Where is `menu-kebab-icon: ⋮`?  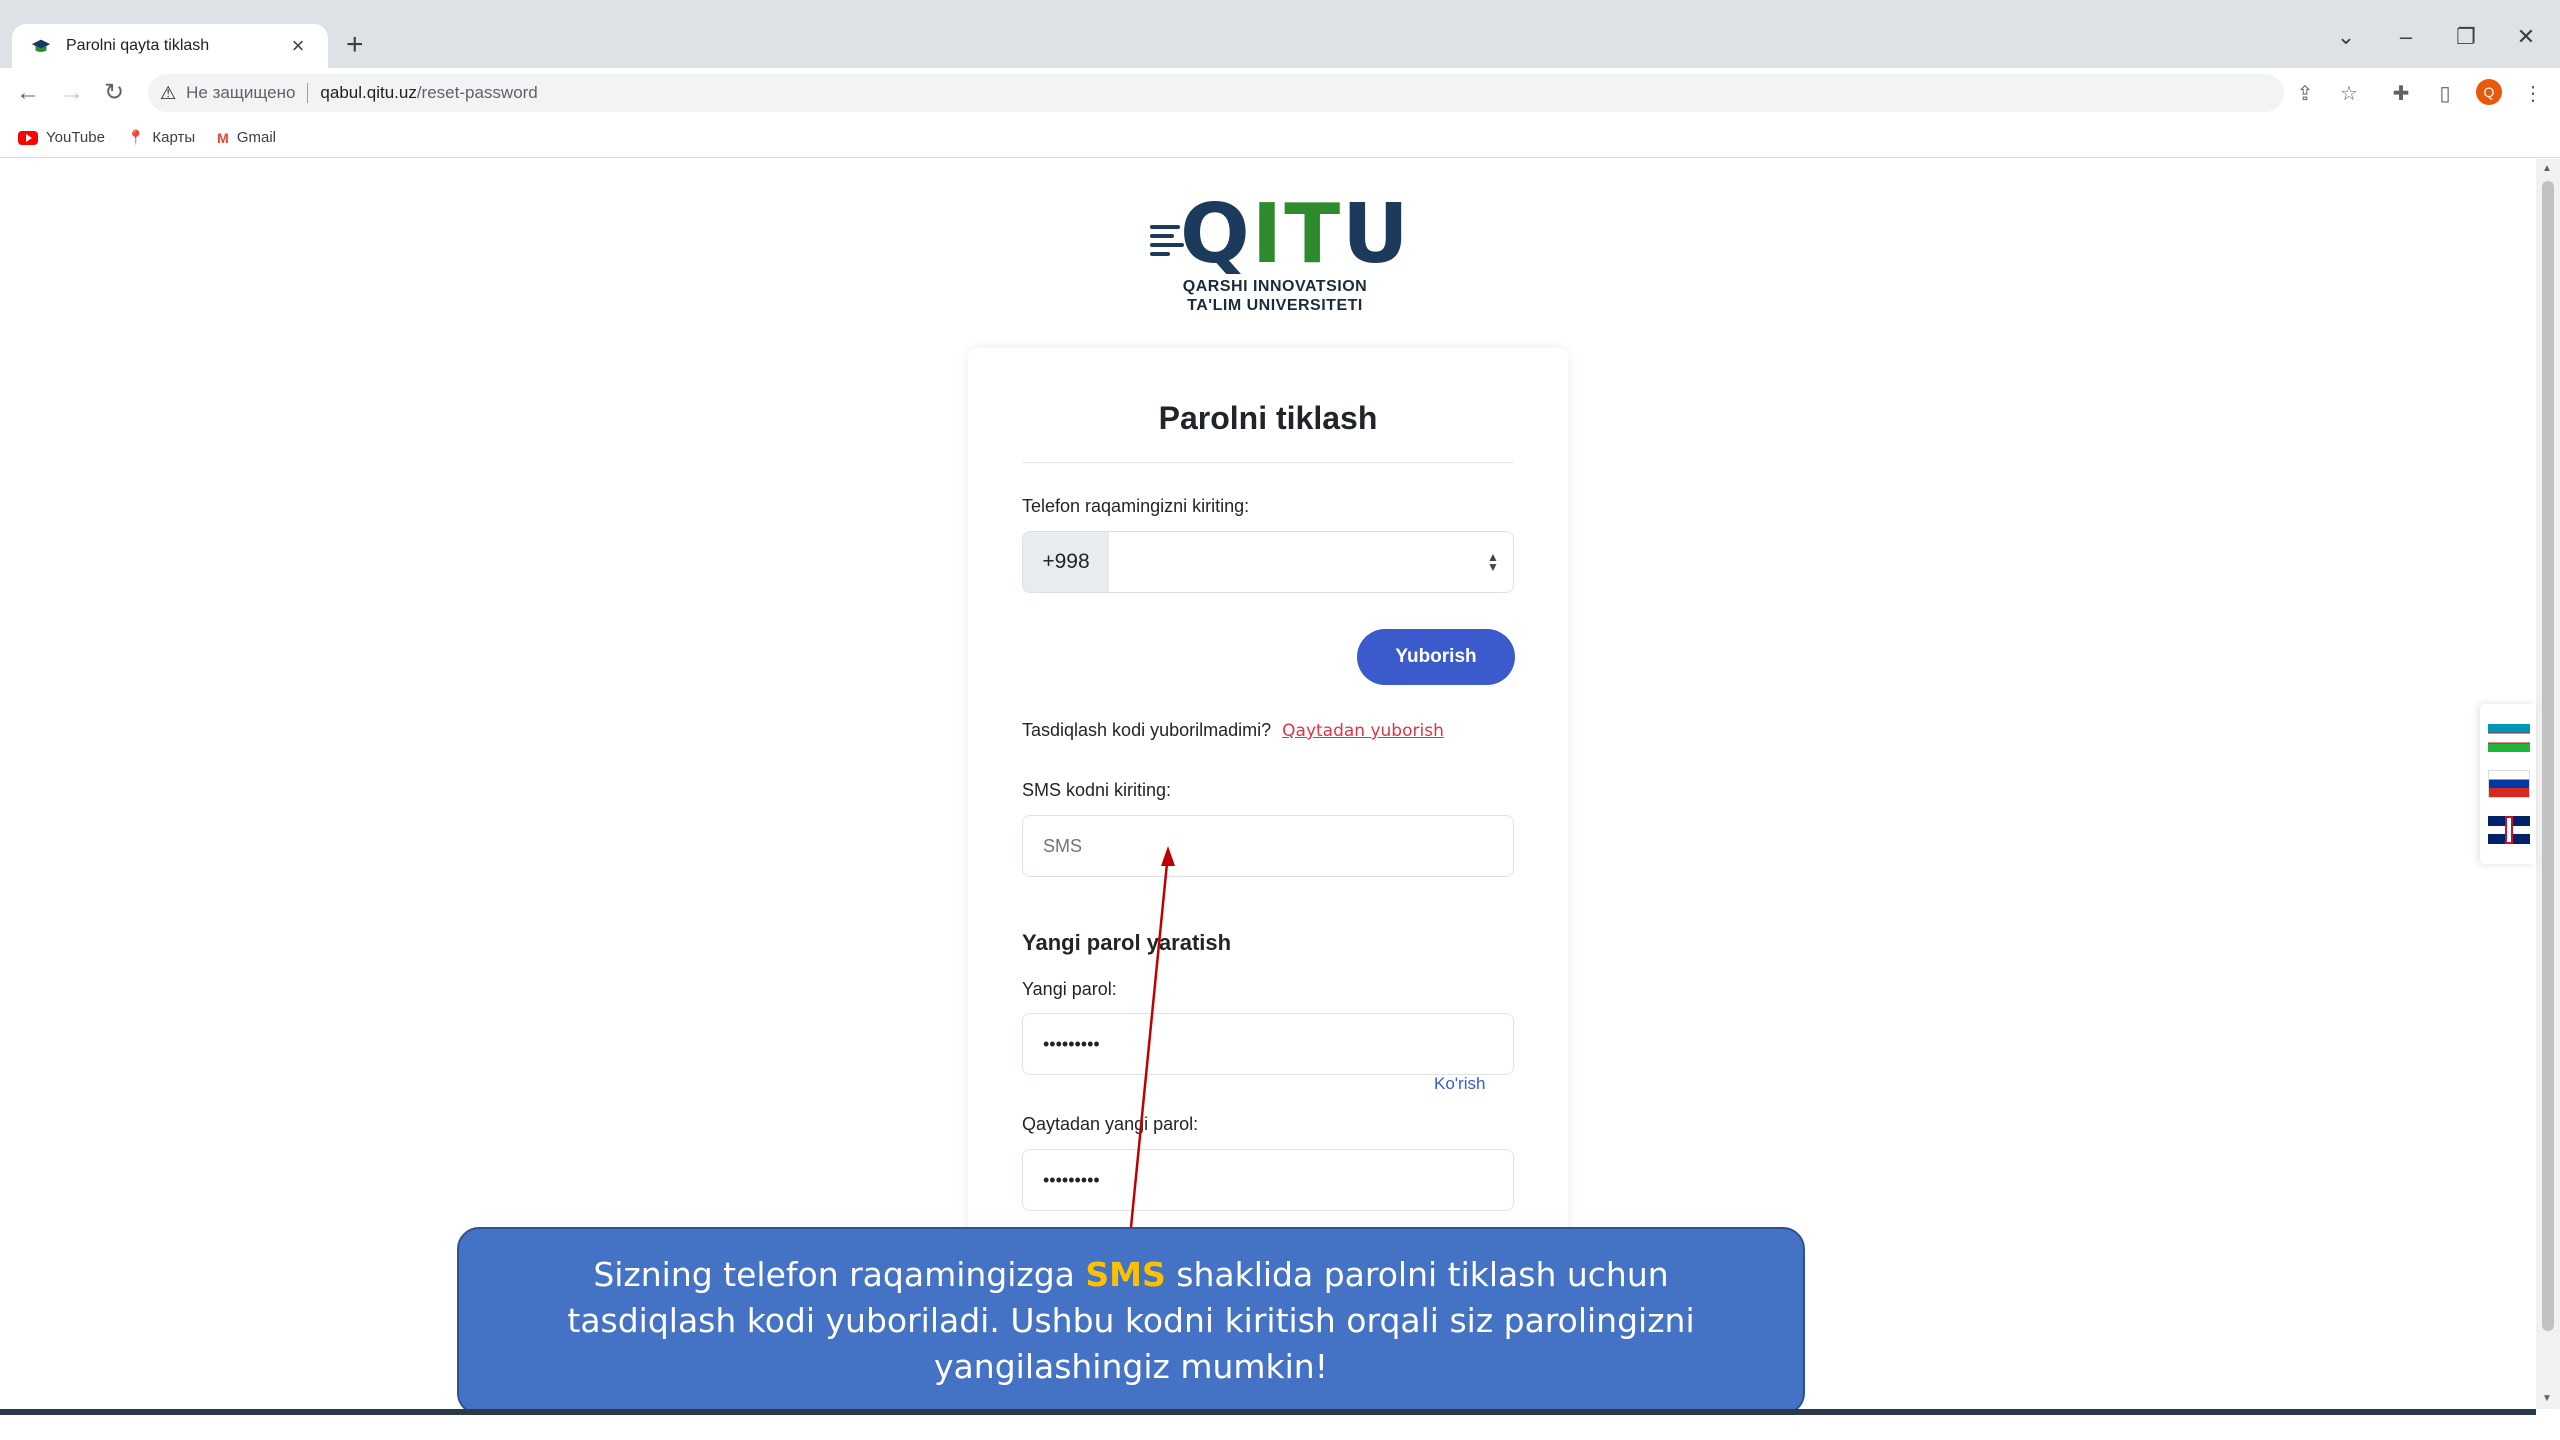
menu-kebab-icon: ⋮ is located at coordinates (2533, 94).